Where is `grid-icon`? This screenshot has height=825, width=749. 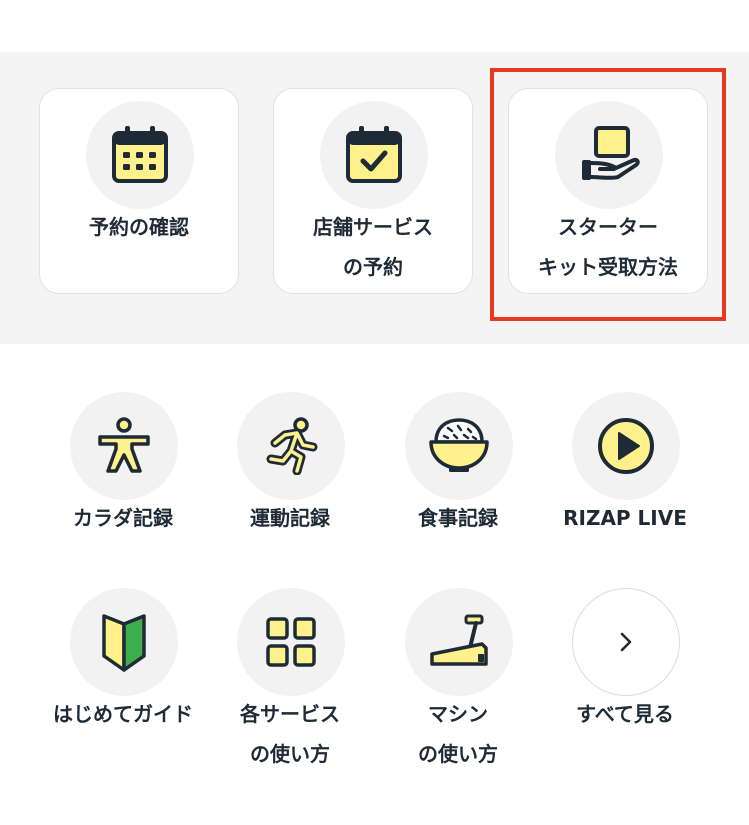 grid-icon is located at coordinates (291, 642).